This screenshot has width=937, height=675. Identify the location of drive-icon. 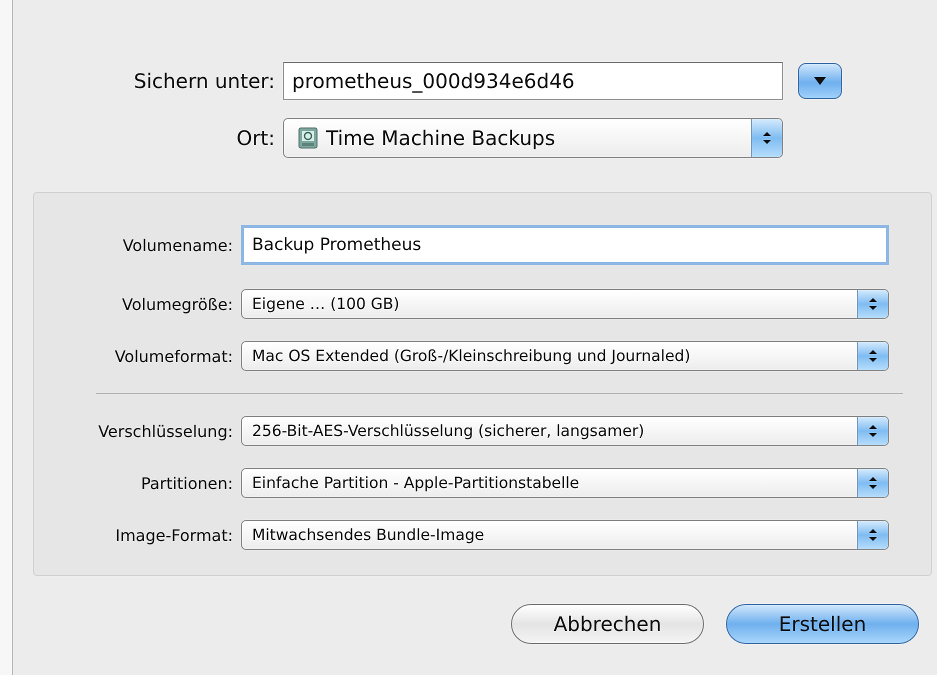
(308, 138).